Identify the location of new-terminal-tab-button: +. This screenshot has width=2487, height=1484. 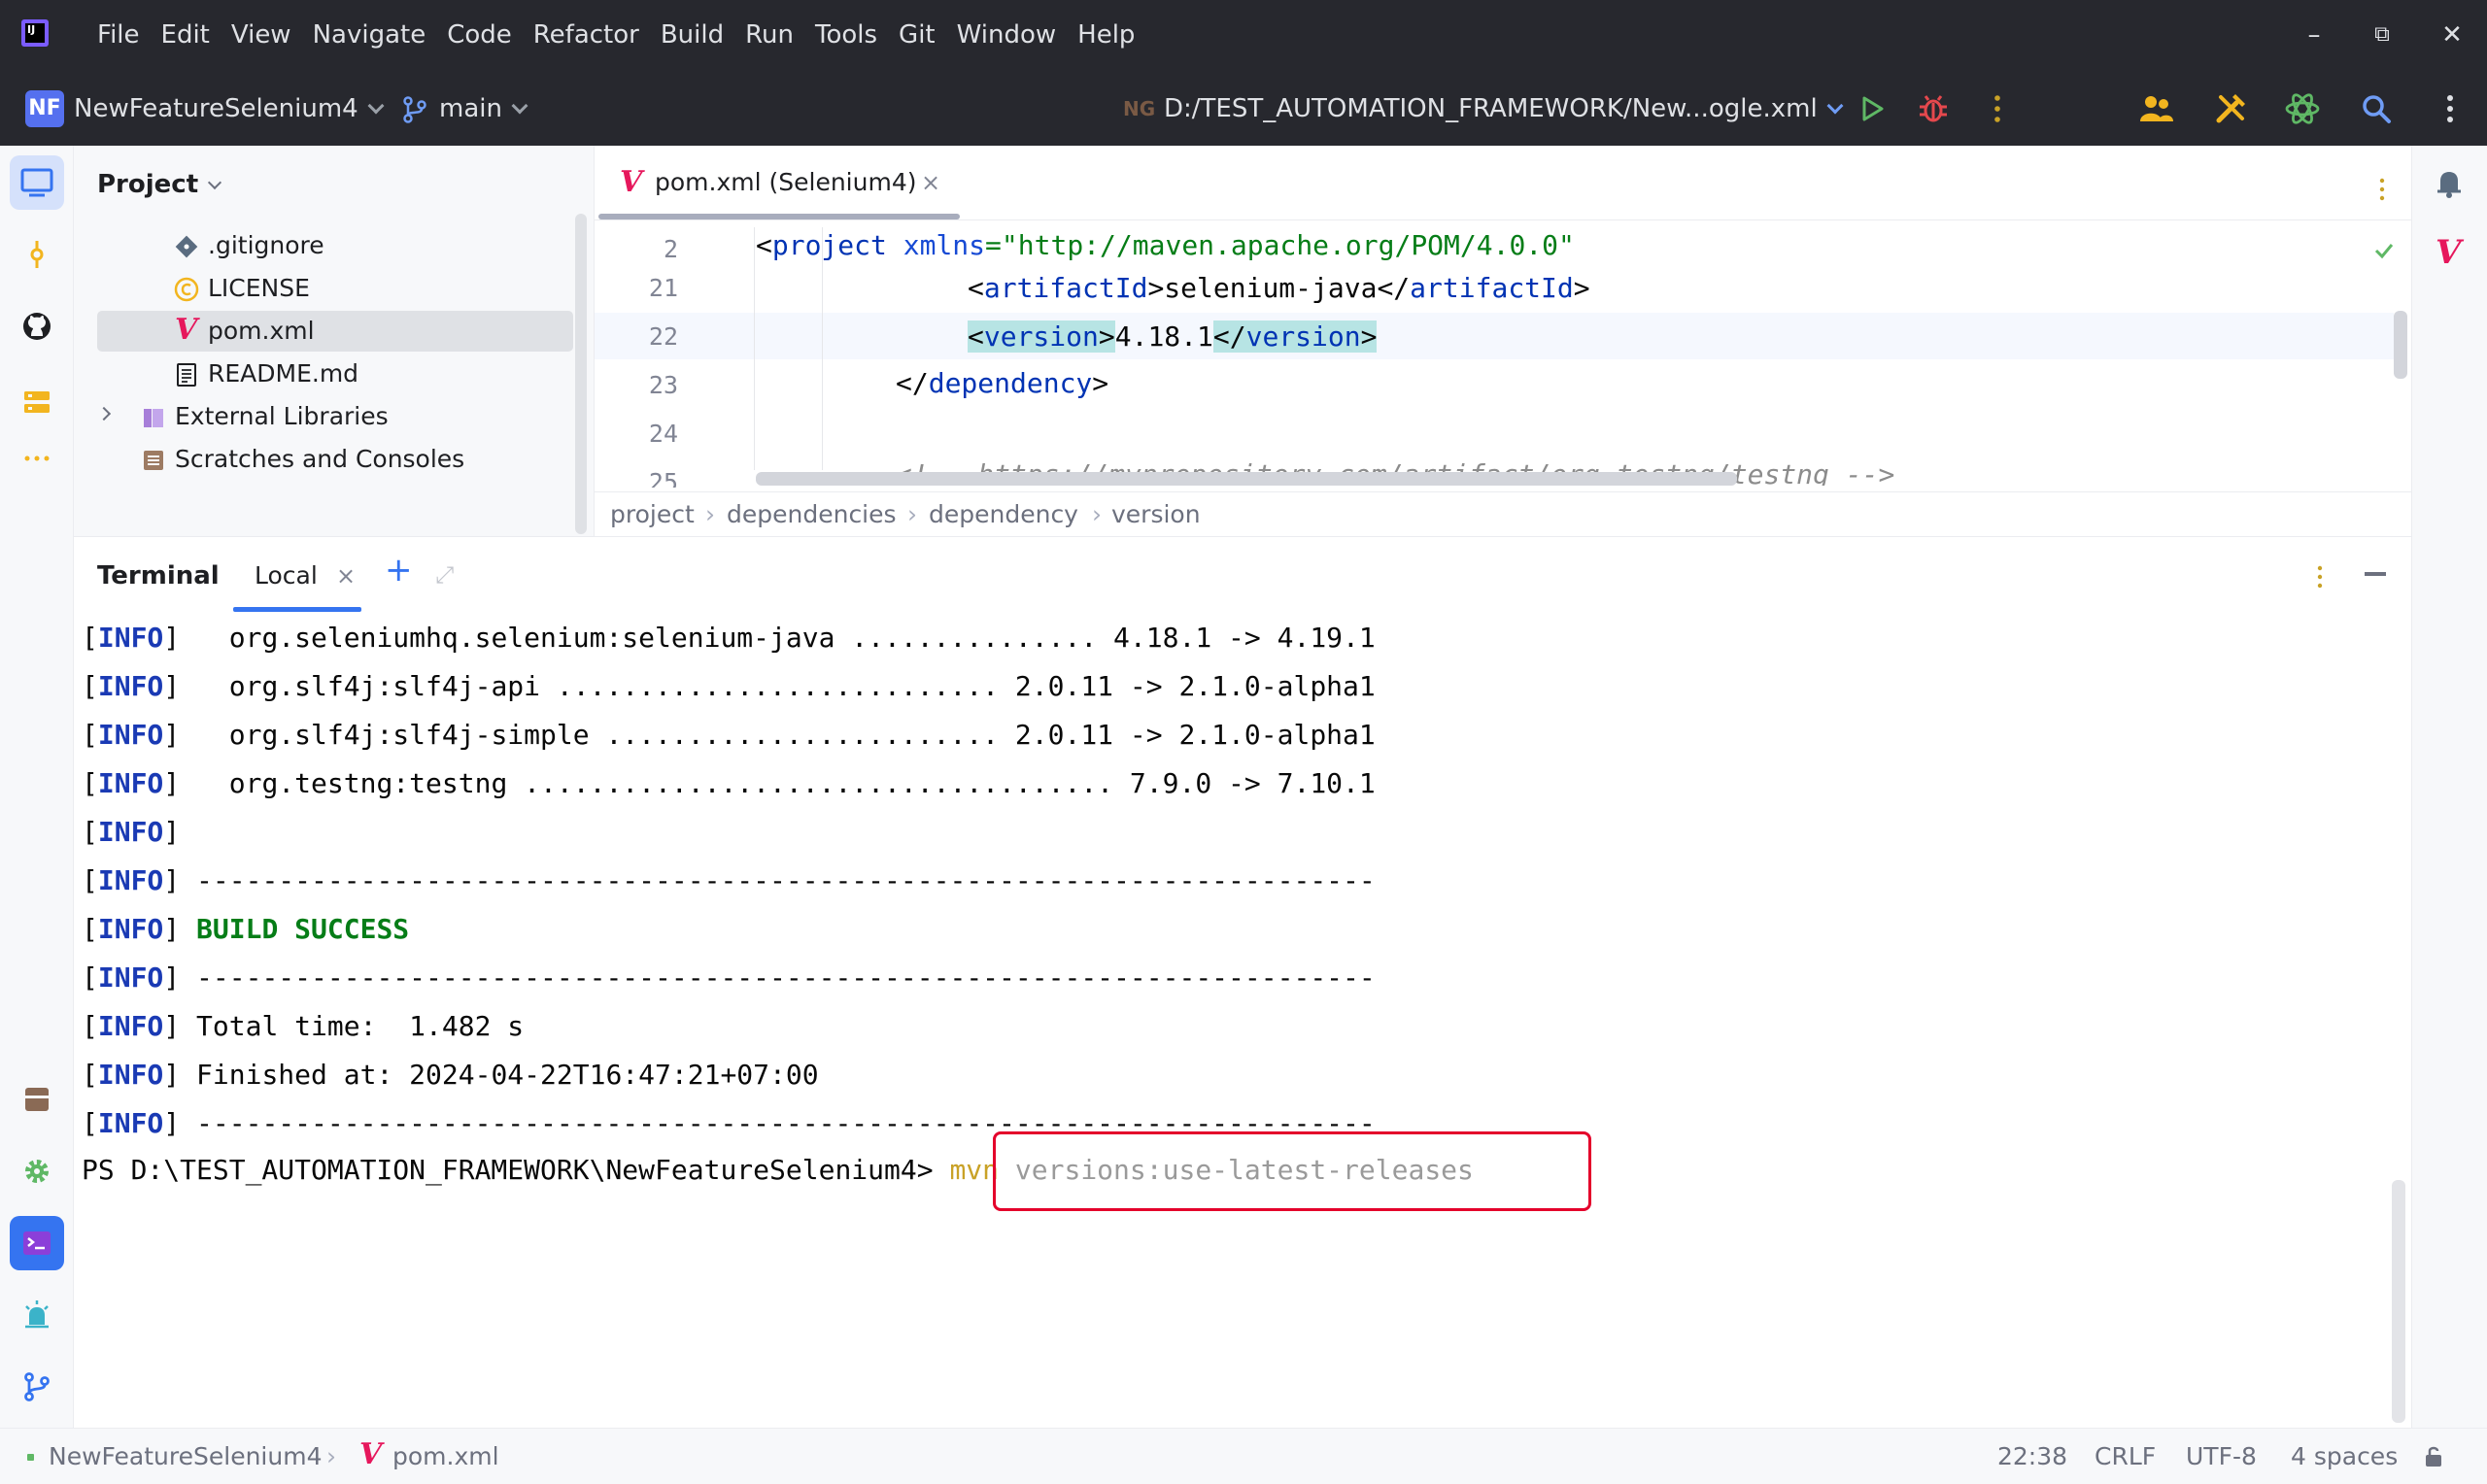
(399, 571).